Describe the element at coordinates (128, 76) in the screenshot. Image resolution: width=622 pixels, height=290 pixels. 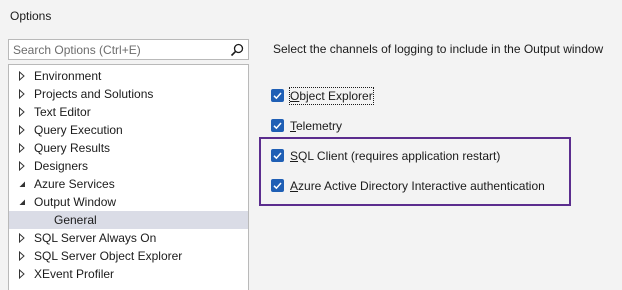
I see `tree-item-environment: Environment` at that location.